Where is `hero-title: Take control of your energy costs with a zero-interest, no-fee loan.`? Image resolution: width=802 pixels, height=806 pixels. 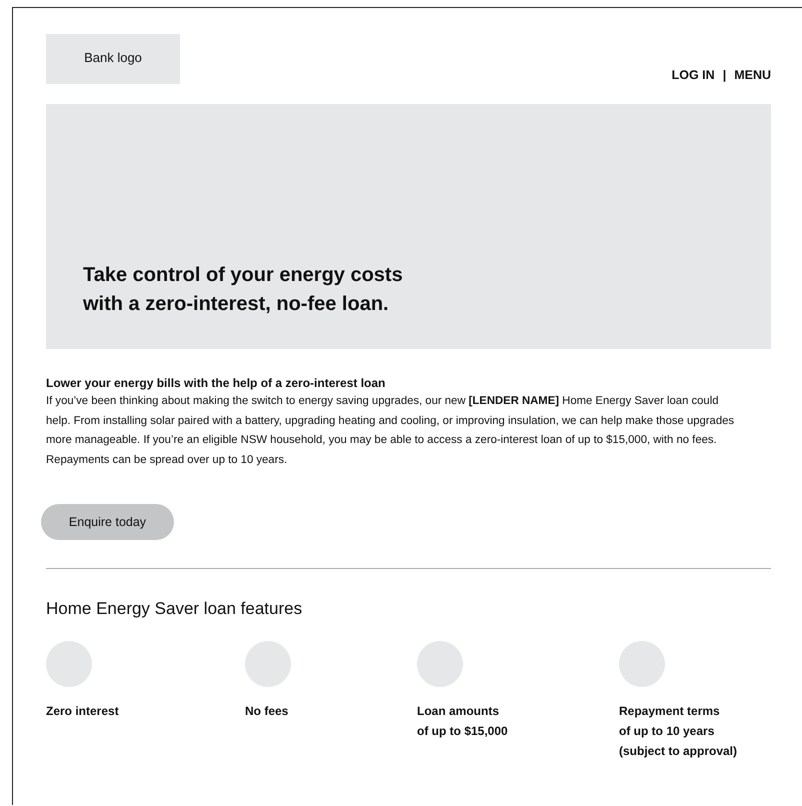
hero-title: Take control of your energy costs with a zero-interest, no-fee loan. is located at coordinates (243, 290).